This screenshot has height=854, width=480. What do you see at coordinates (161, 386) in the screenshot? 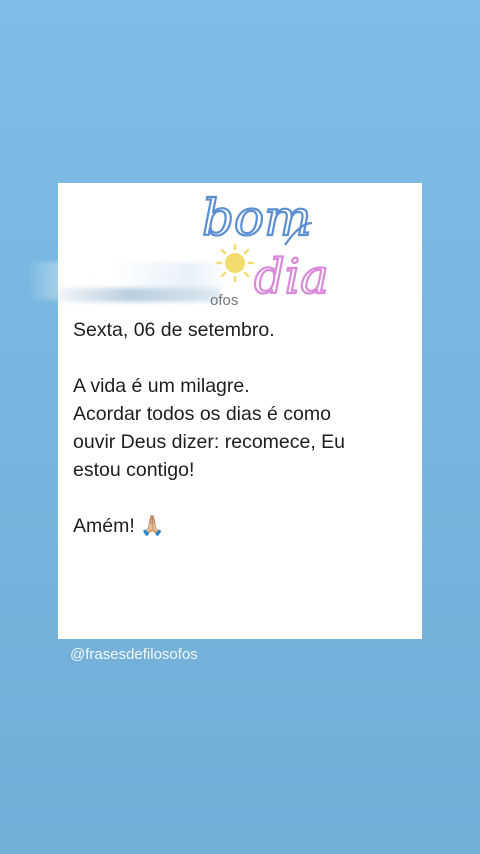
I see `post-line-1: A vida é um milagre.` at bounding box center [161, 386].